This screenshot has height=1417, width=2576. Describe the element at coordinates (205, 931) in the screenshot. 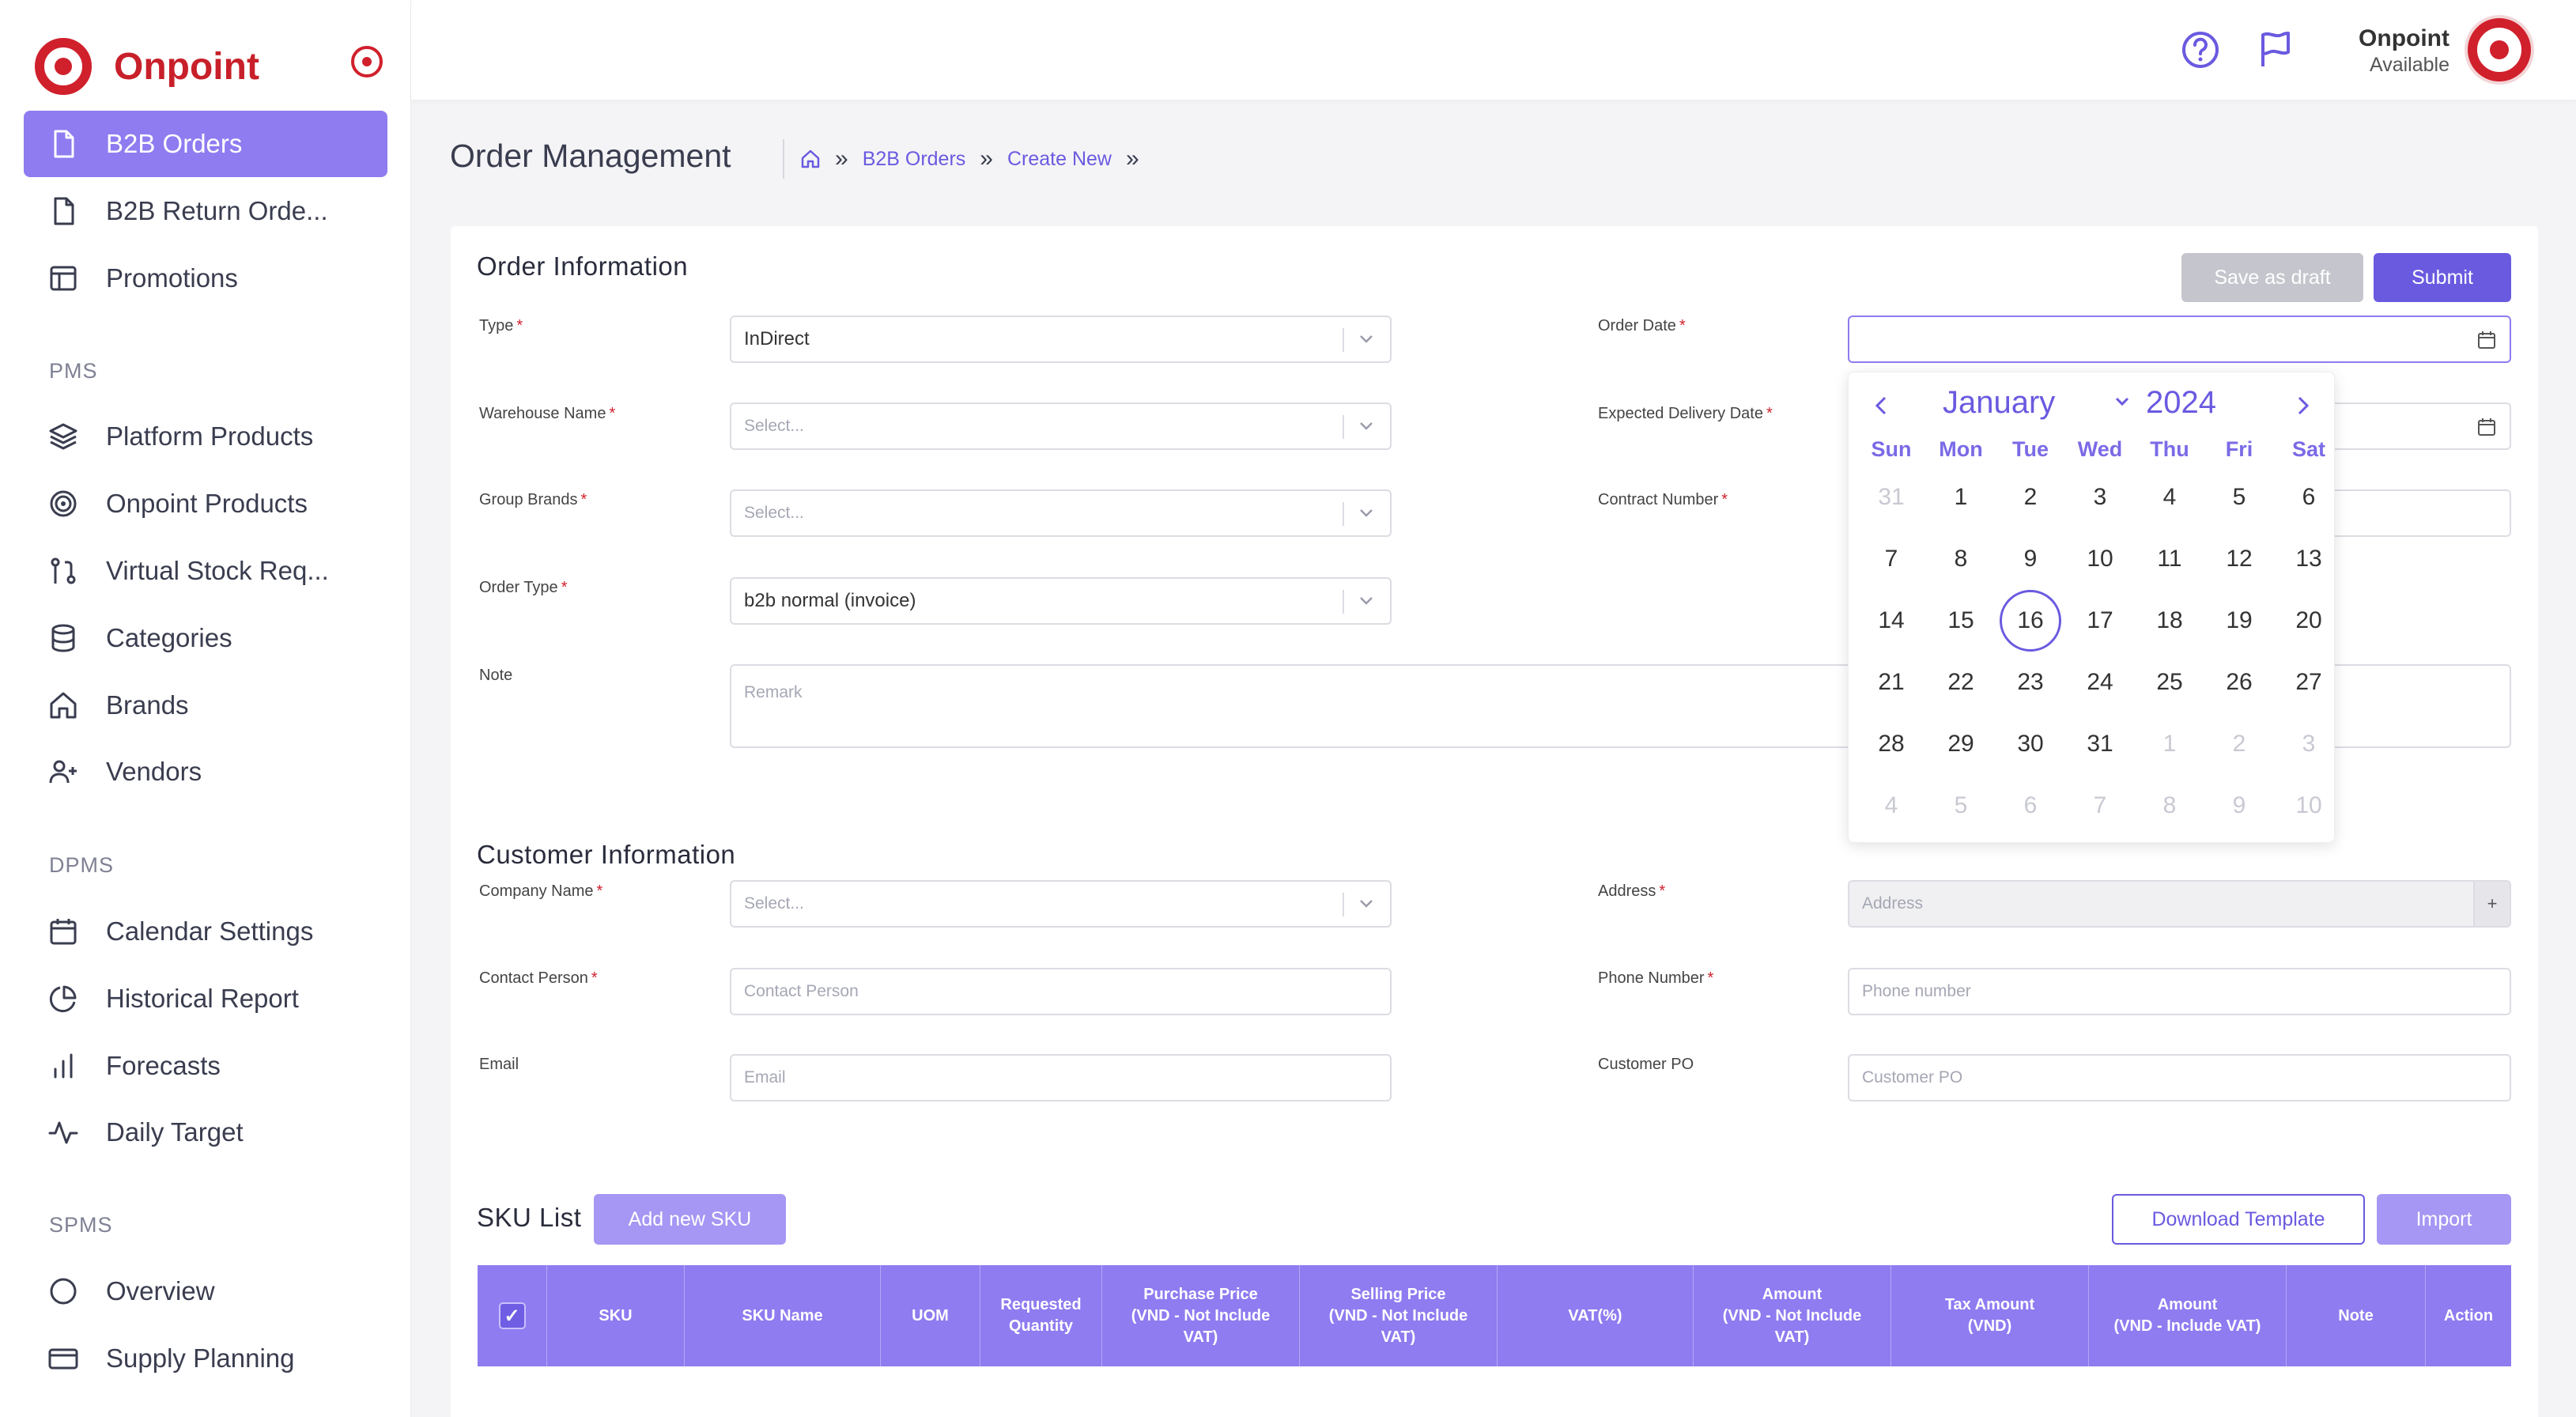

I see `sidebar-item-calendar-settings: Calendar Settings` at that location.